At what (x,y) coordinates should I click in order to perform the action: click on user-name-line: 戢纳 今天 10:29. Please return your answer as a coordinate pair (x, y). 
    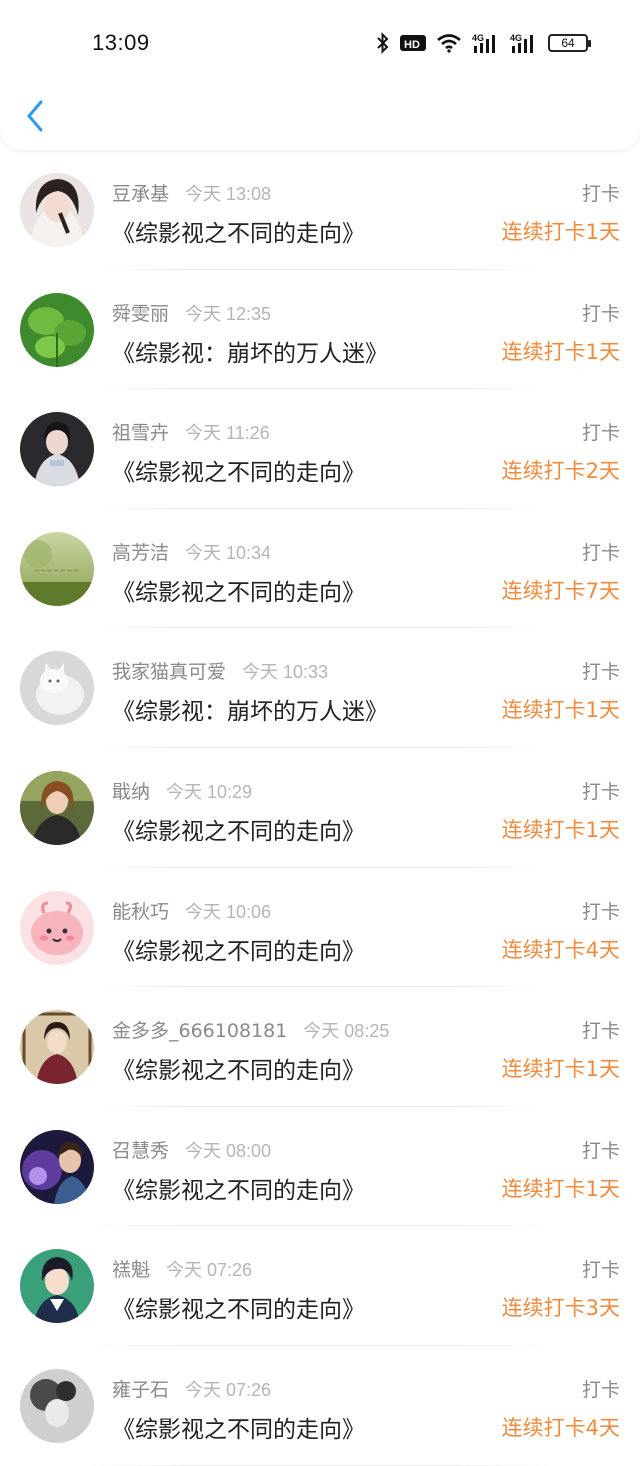
    Looking at the image, I should click on (182, 790).